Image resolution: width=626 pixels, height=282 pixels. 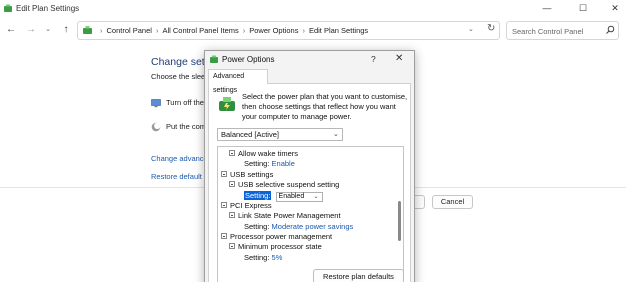 I want to click on breadcrumb-power-options: Power Options, so click(x=273, y=30).